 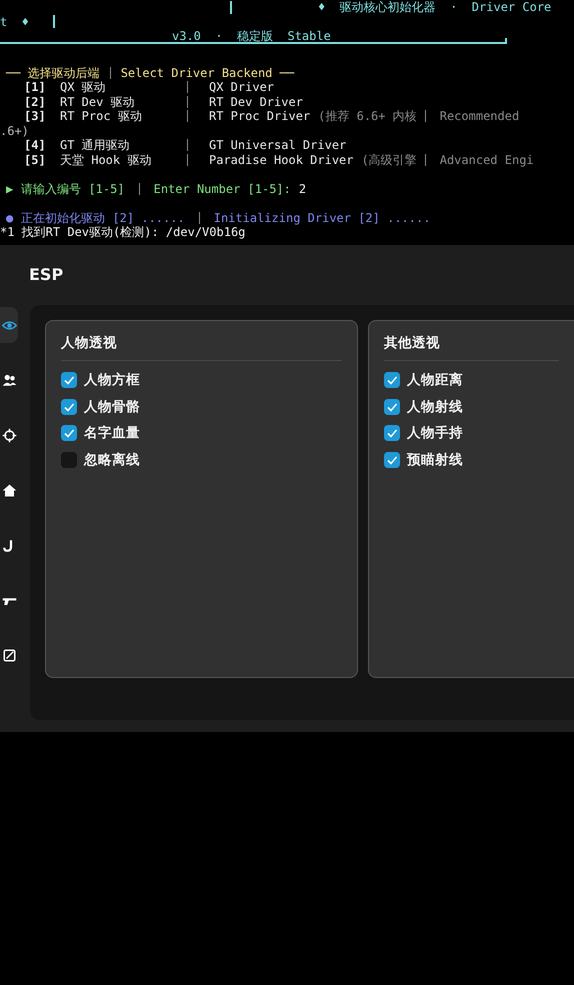 What do you see at coordinates (14, 21) in the screenshot?
I see `banner-title-end: t ♦` at bounding box center [14, 21].